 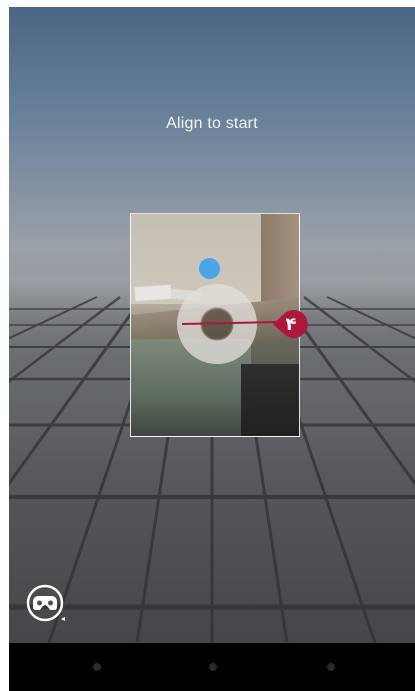 I want to click on system-navigation-bar, so click(x=212, y=667).